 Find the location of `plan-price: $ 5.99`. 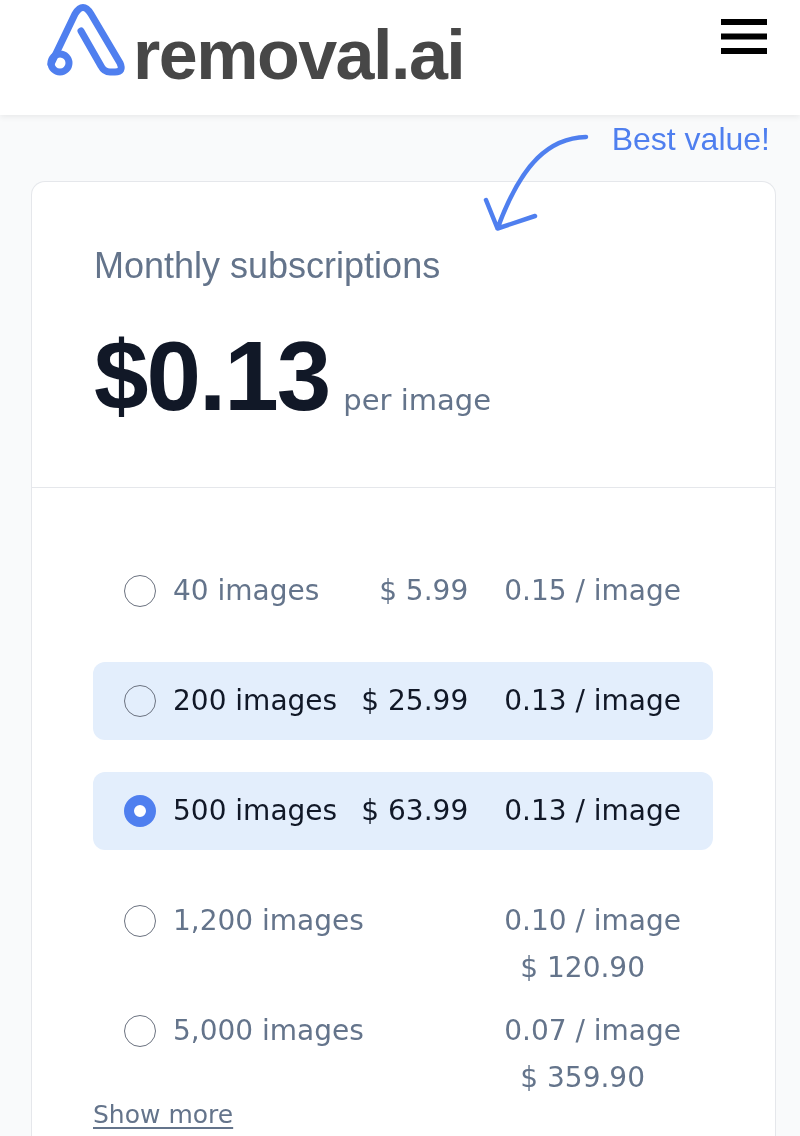

plan-price: $ 5.99 is located at coordinates (424, 591).